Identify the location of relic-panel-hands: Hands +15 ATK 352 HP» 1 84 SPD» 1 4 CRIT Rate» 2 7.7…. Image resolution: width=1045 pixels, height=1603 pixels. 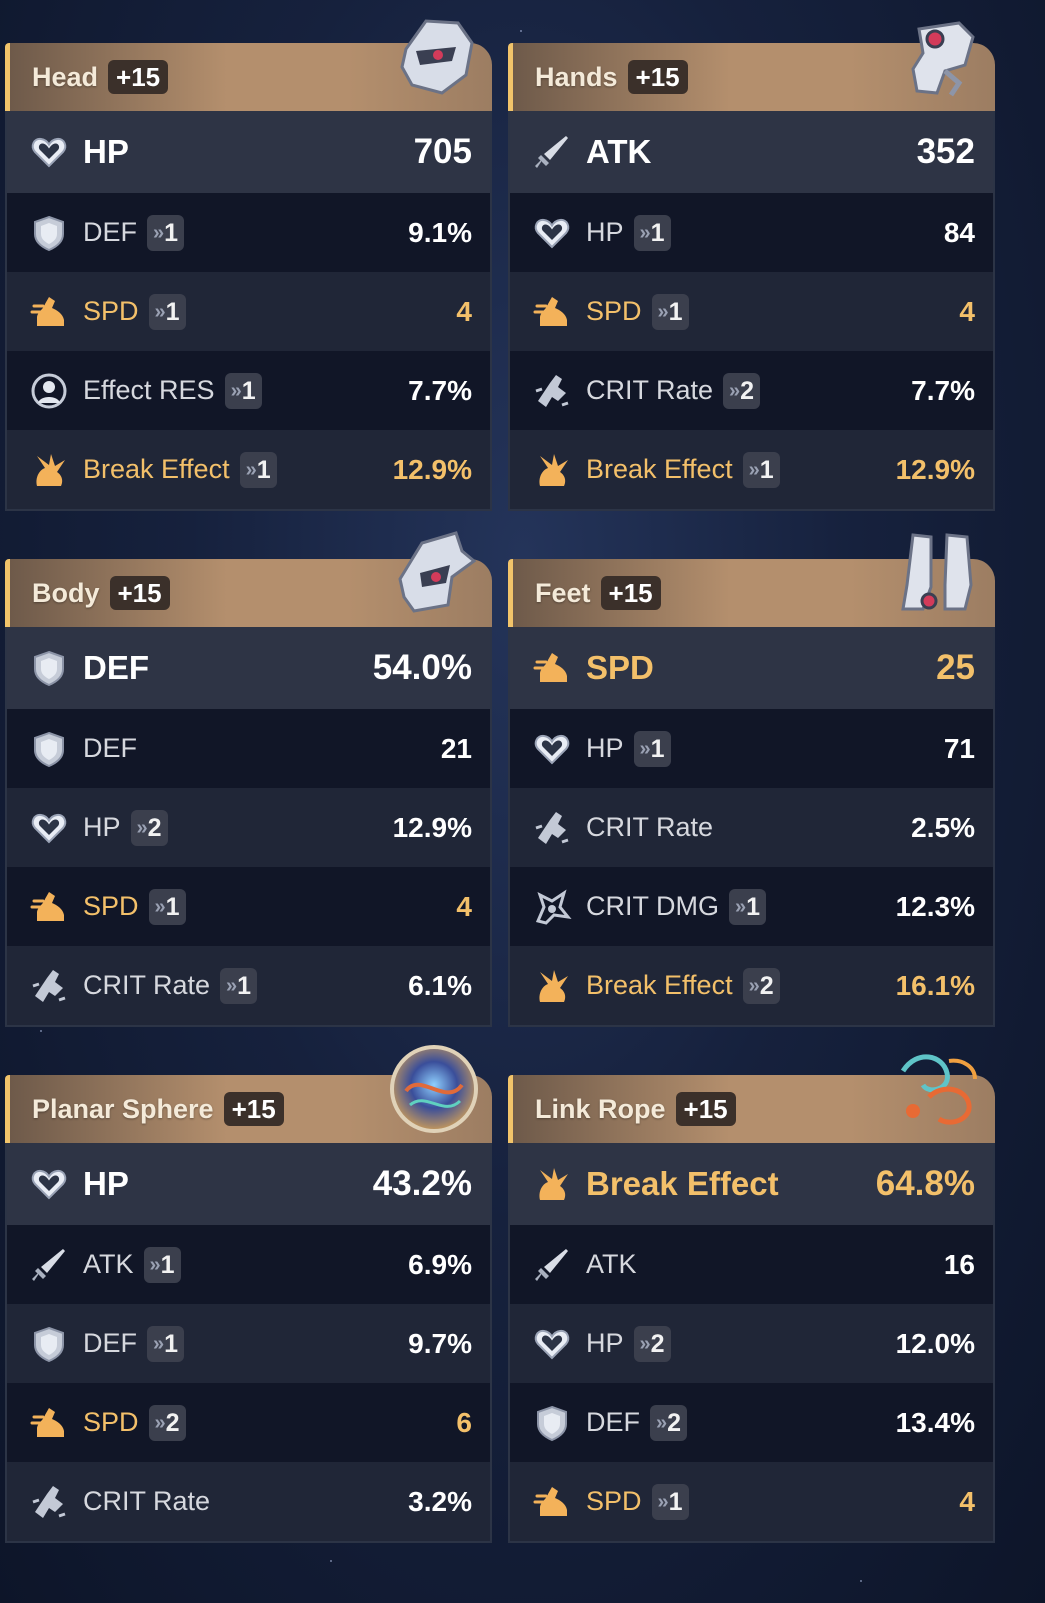
(751, 271).